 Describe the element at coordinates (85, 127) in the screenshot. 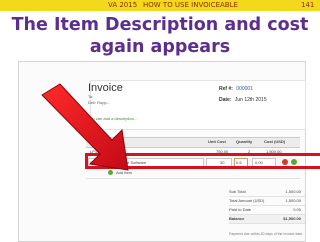

I see `red-arrow-icon` at that location.